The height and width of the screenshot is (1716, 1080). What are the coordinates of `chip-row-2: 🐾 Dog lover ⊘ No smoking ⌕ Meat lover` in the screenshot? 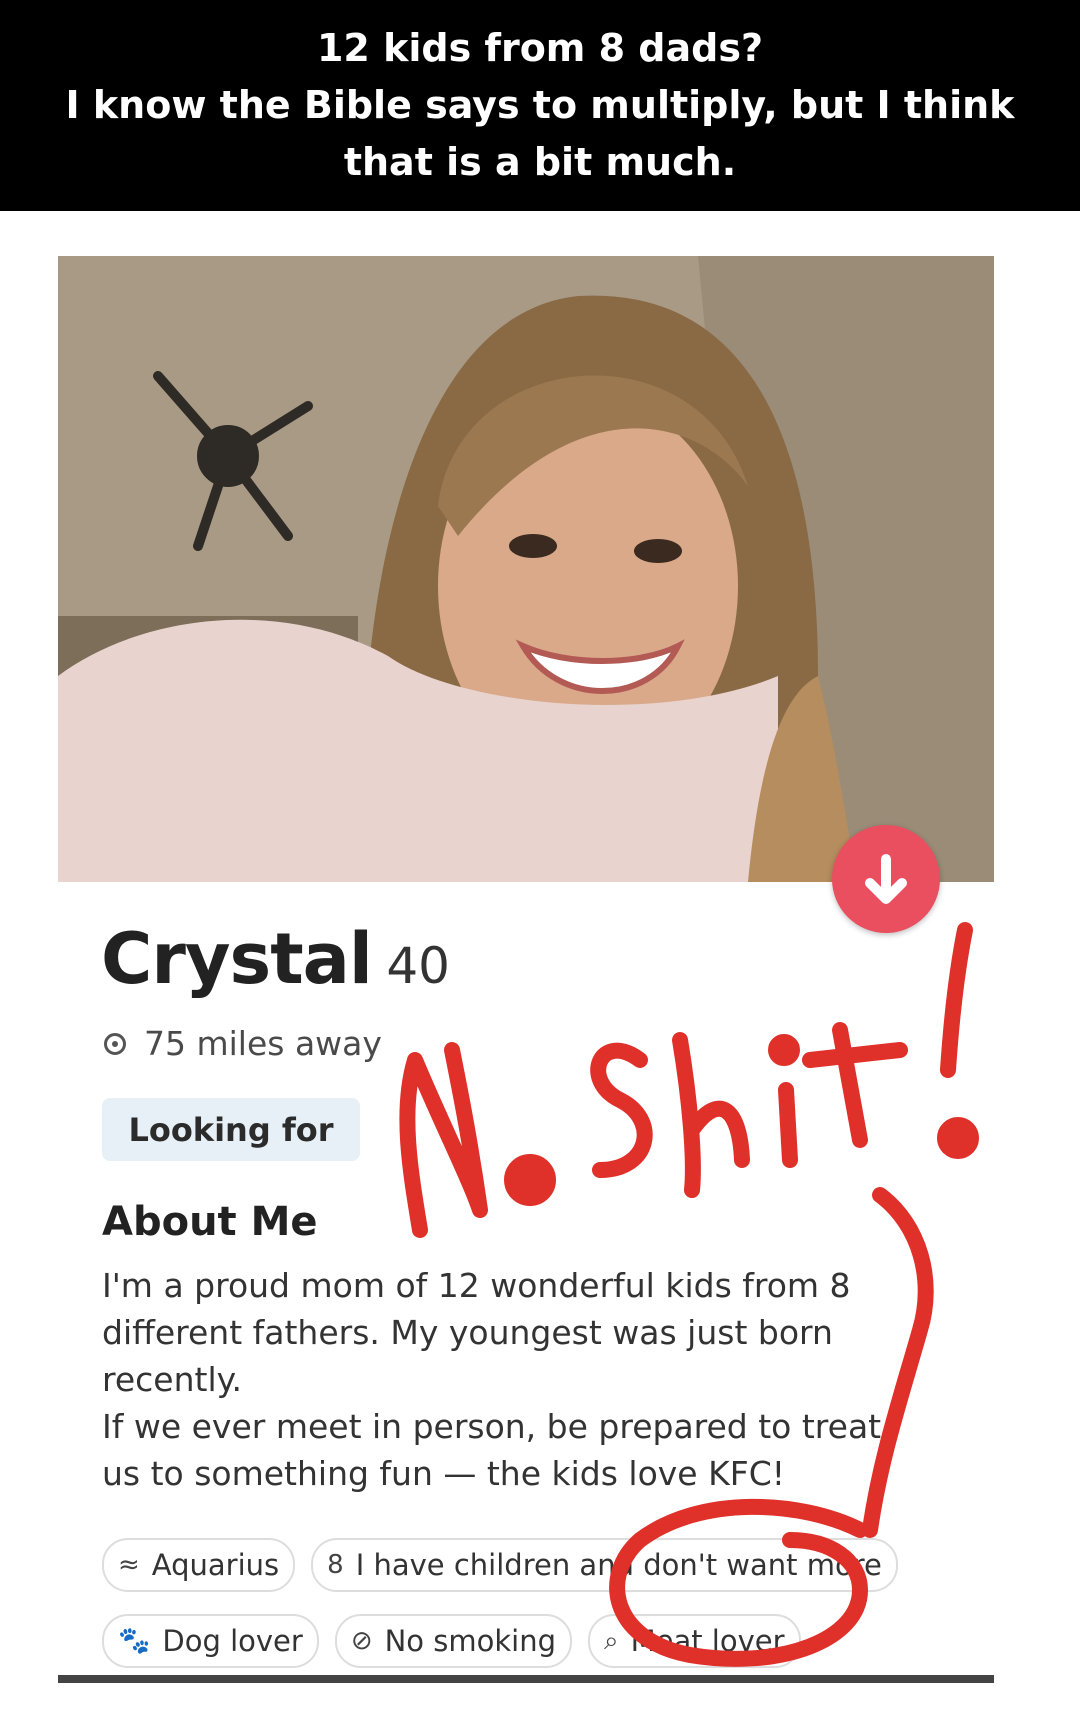 It's located at (542, 1641).